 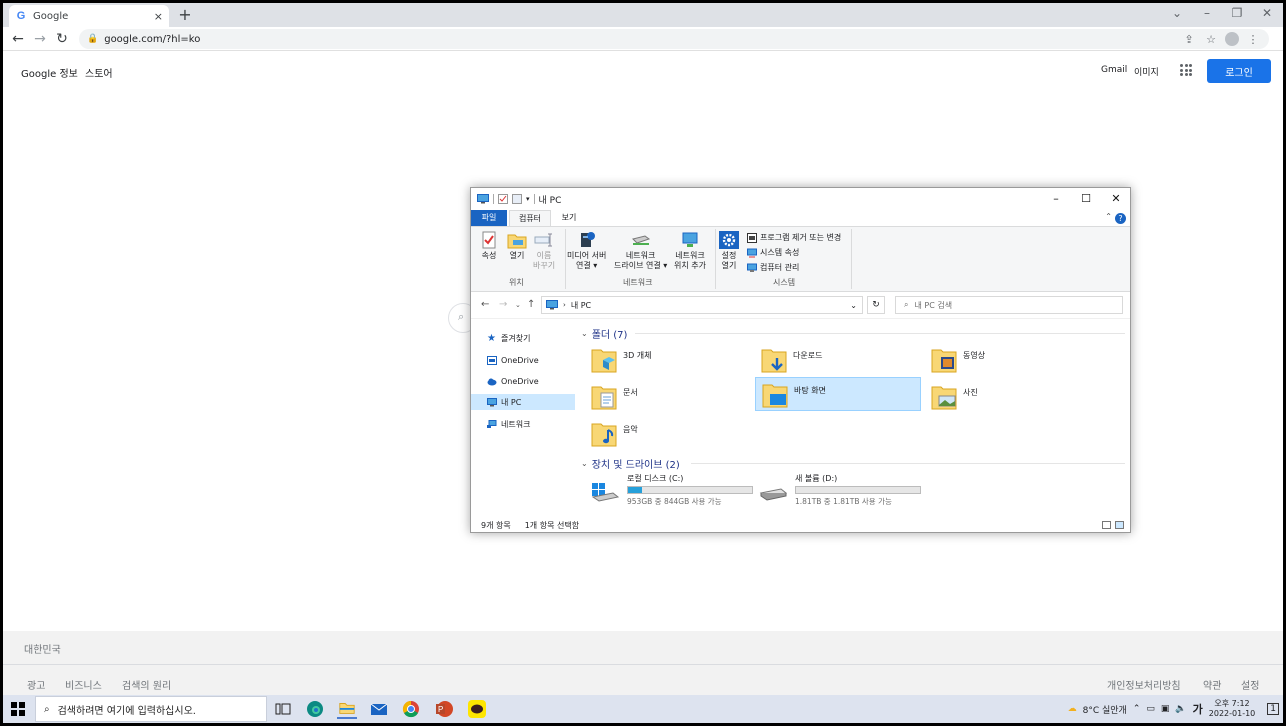 What do you see at coordinates (444, 709) in the screenshot?
I see `powerpoint-icon: P` at bounding box center [444, 709].